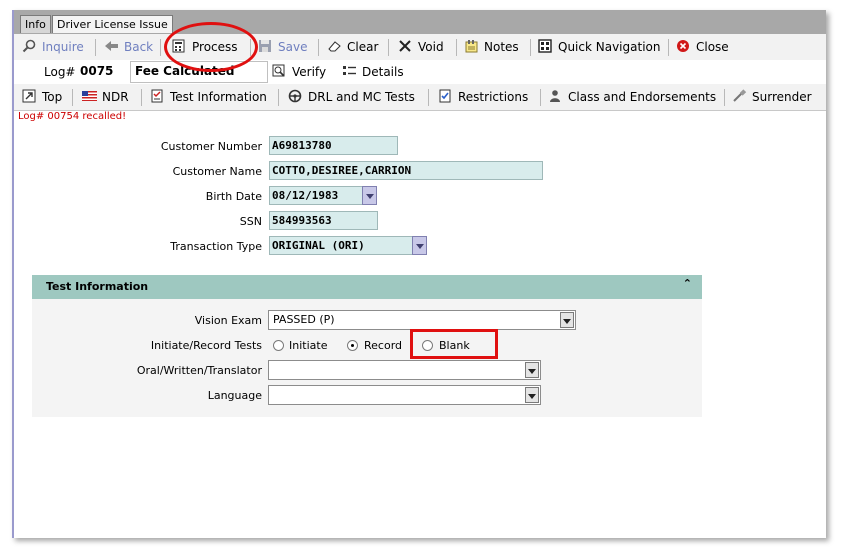 Image resolution: width=842 pixels, height=557 pixels. Describe the element at coordinates (404, 395) in the screenshot. I see `language-select` at that location.